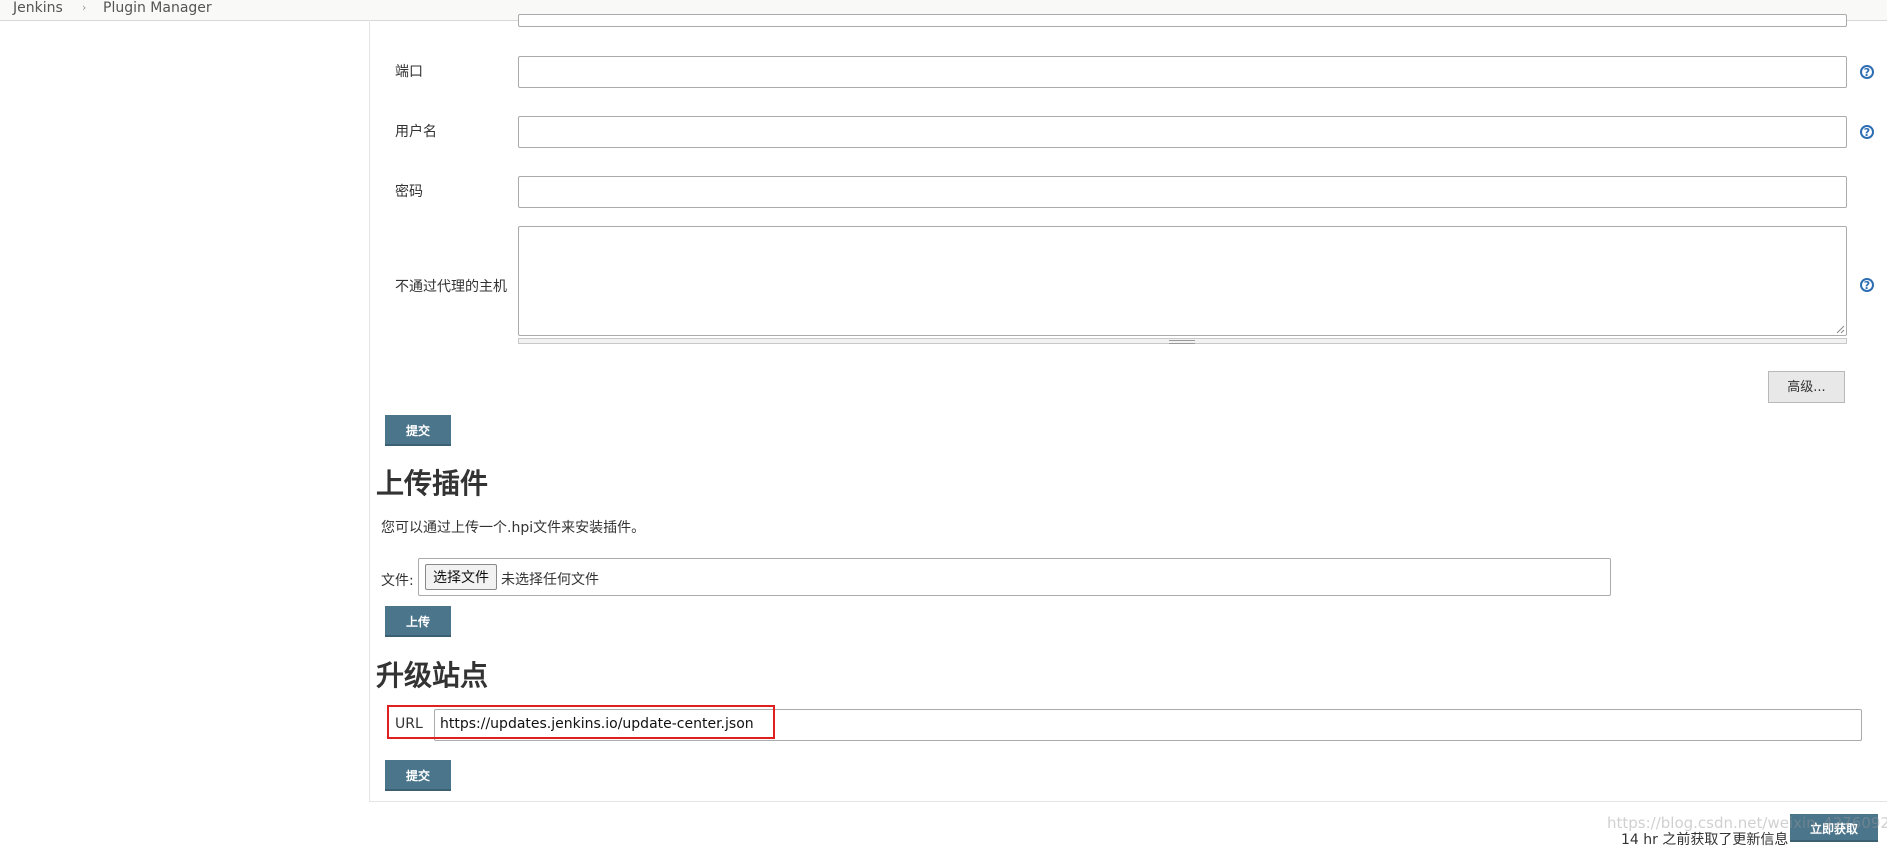 This screenshot has height=849, width=1887. What do you see at coordinates (581, 722) in the screenshot?
I see `url-highlight-box` at bounding box center [581, 722].